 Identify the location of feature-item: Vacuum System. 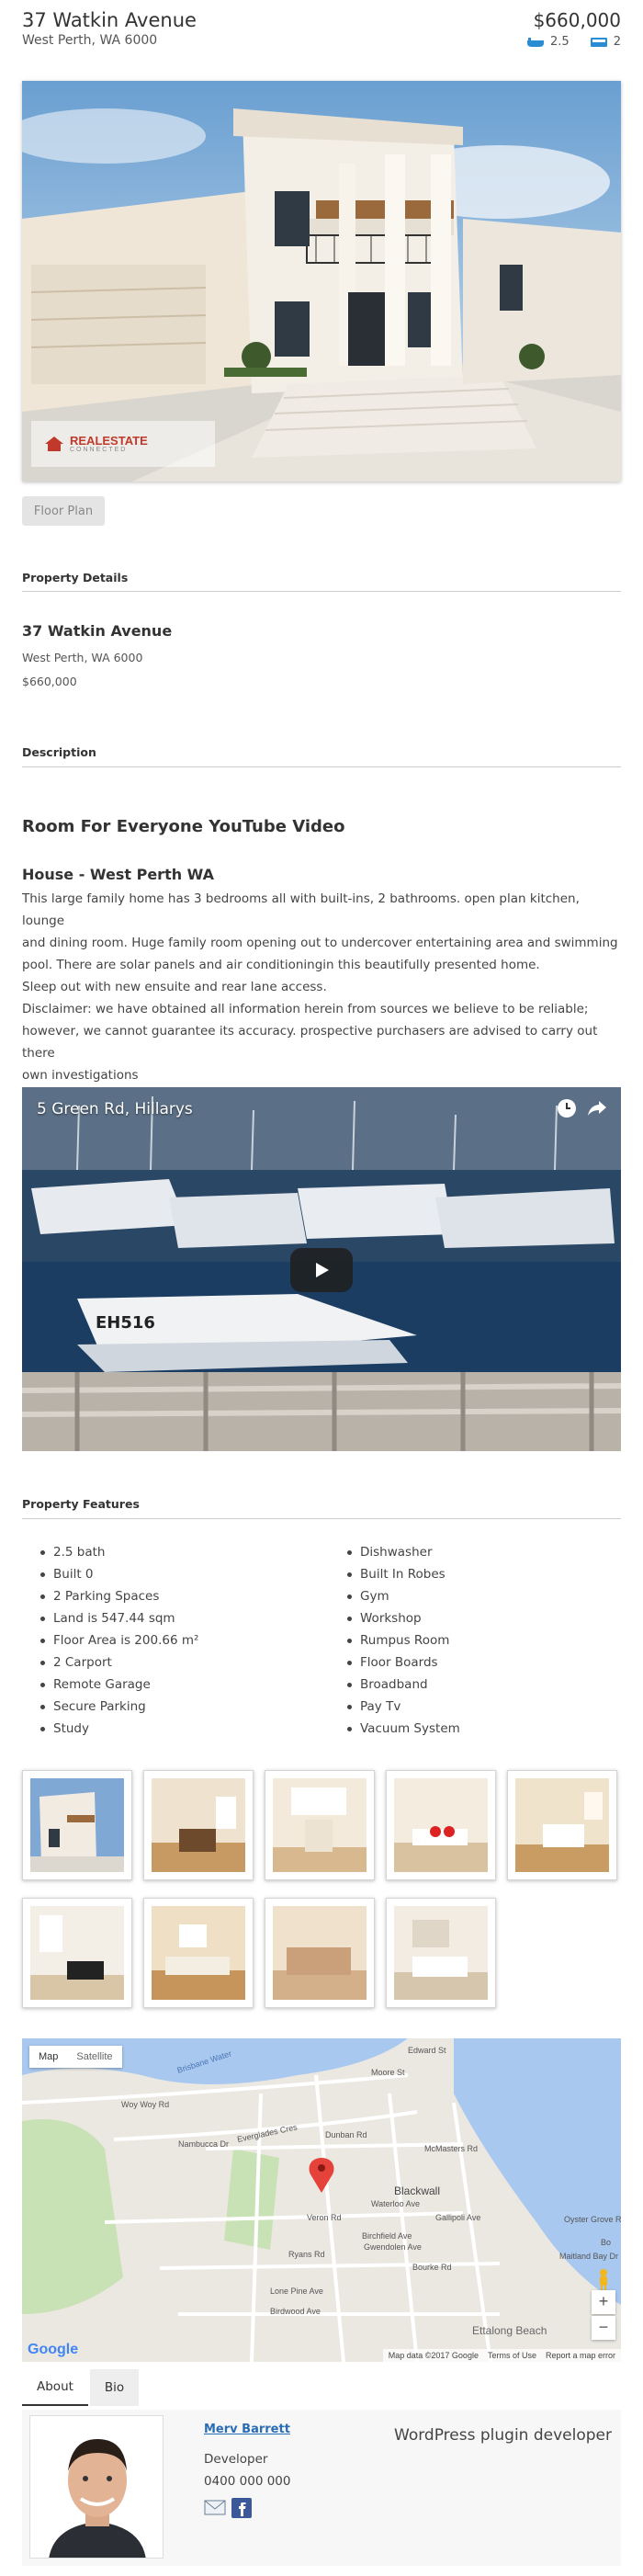
(485, 1729).